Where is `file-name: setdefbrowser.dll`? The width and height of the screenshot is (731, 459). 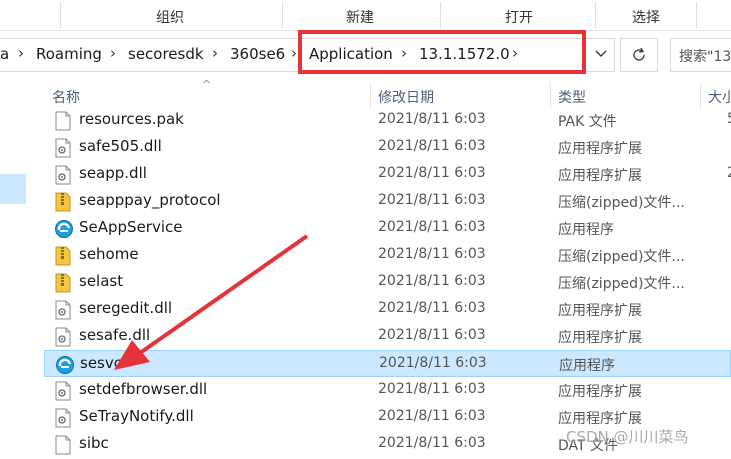 file-name: setdefbrowser.dll is located at coordinates (143, 389).